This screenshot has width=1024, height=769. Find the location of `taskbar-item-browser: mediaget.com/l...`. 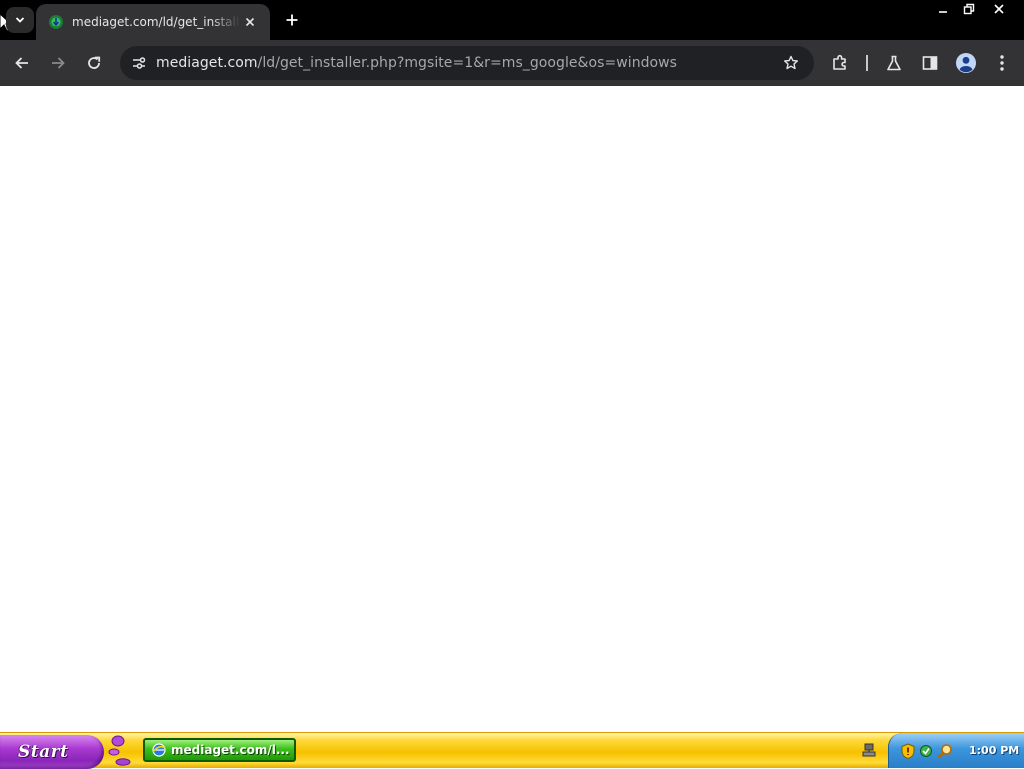

taskbar-item-browser: mediaget.com/l... is located at coordinates (219, 750).